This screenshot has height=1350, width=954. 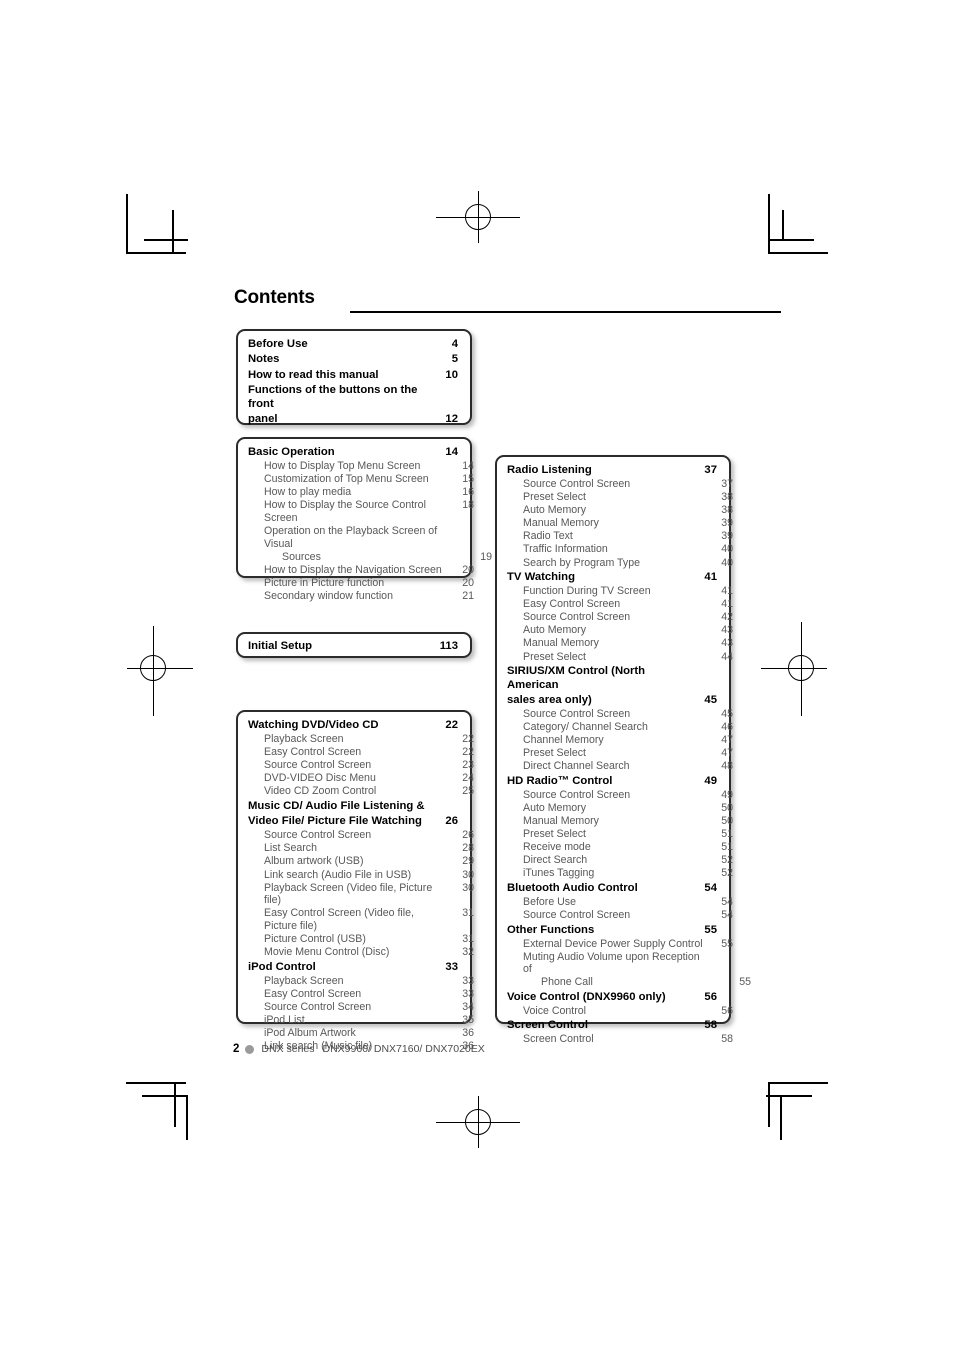 I want to click on toc-sub-entry: Source Control Screen 26, so click(x=361, y=835).